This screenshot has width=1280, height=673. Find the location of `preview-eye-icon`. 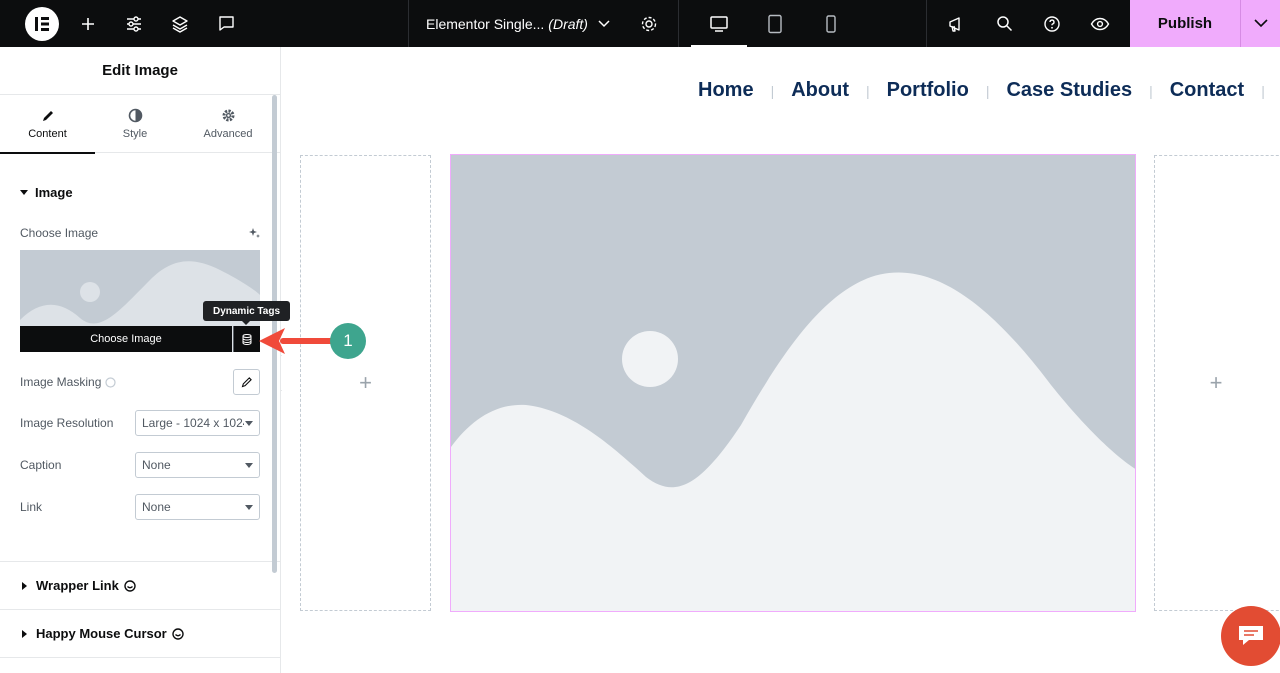

preview-eye-icon is located at coordinates (1100, 23).